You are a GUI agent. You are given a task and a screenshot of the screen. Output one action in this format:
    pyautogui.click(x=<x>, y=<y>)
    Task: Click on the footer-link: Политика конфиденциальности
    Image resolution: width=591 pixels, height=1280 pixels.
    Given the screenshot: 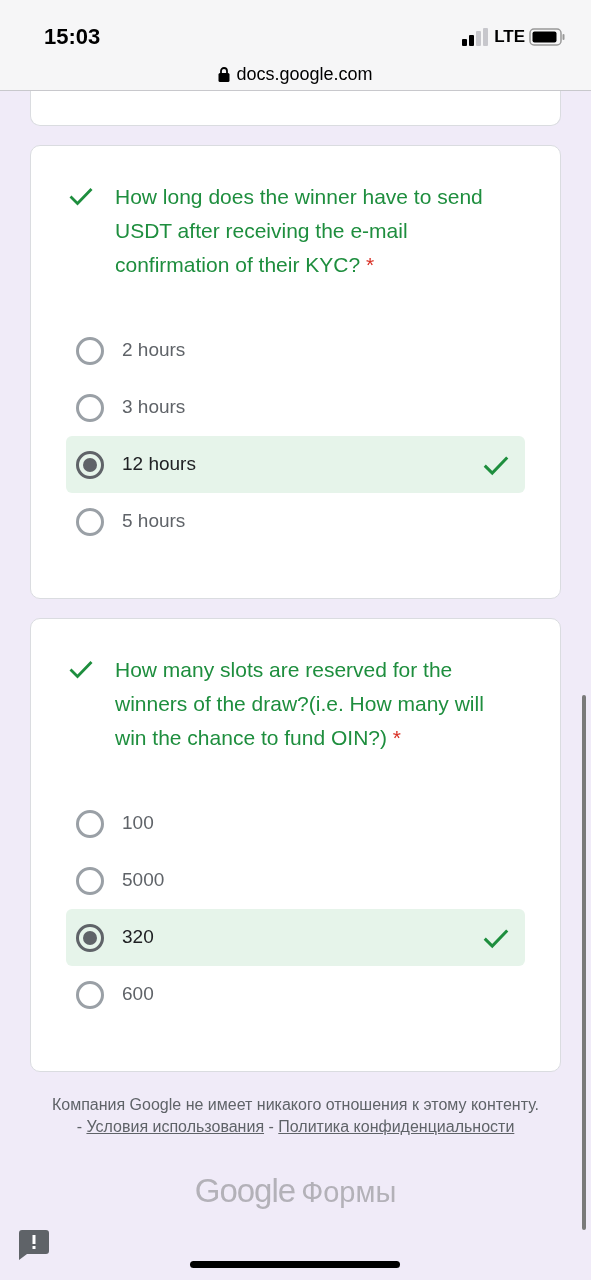 What is the action you would take?
    pyautogui.click(x=396, y=1126)
    